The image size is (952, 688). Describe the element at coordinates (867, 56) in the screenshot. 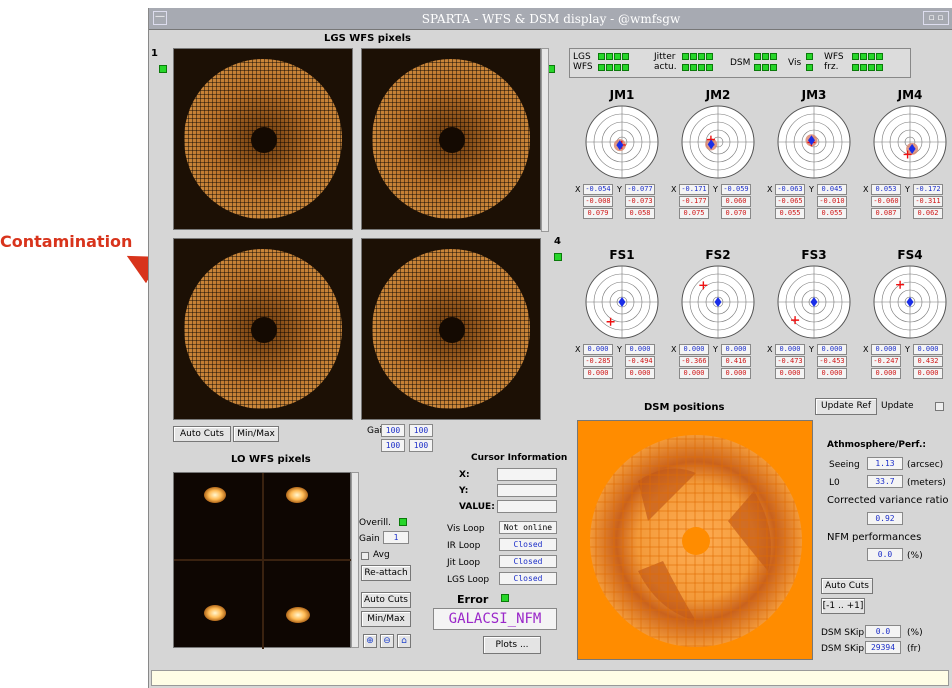

I see `wfs-frz-leds-top` at that location.